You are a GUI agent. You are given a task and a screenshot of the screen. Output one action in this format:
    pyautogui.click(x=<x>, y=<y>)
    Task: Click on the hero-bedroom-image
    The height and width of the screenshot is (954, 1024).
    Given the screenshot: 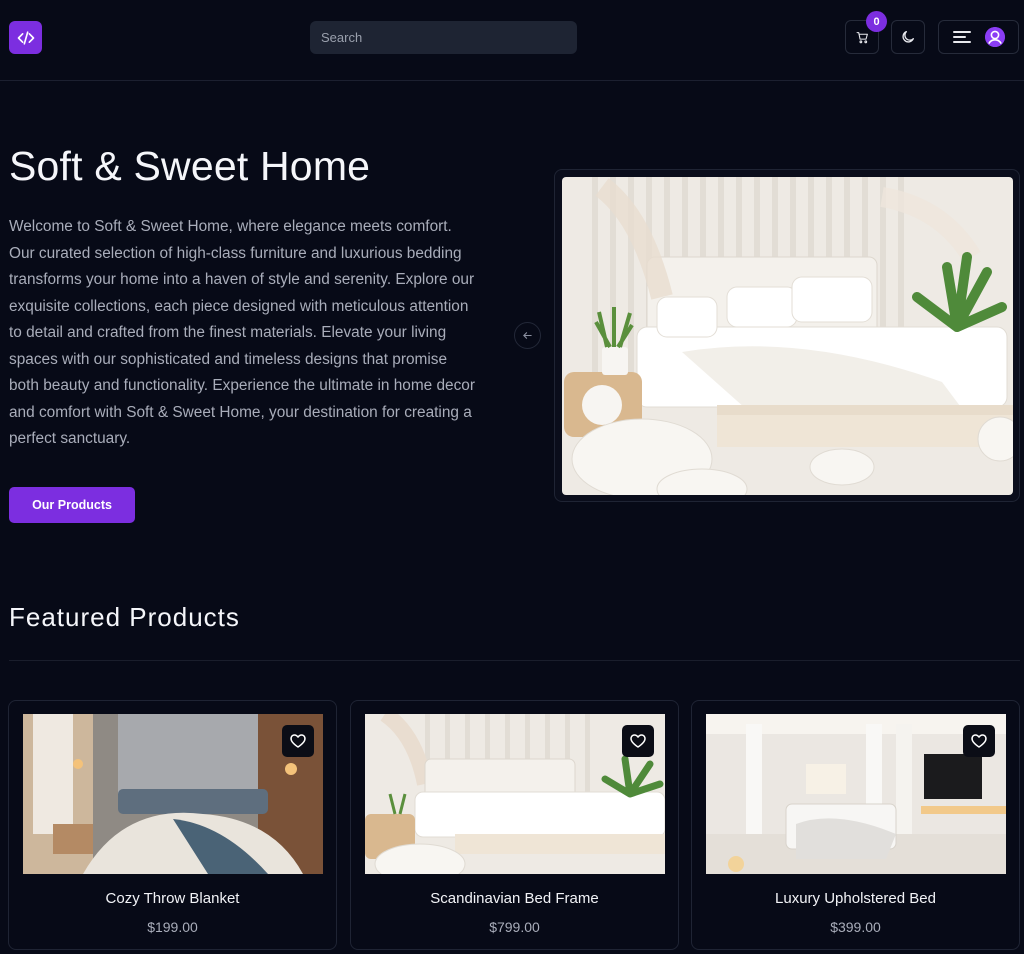 What is the action you would take?
    pyautogui.click(x=787, y=336)
    